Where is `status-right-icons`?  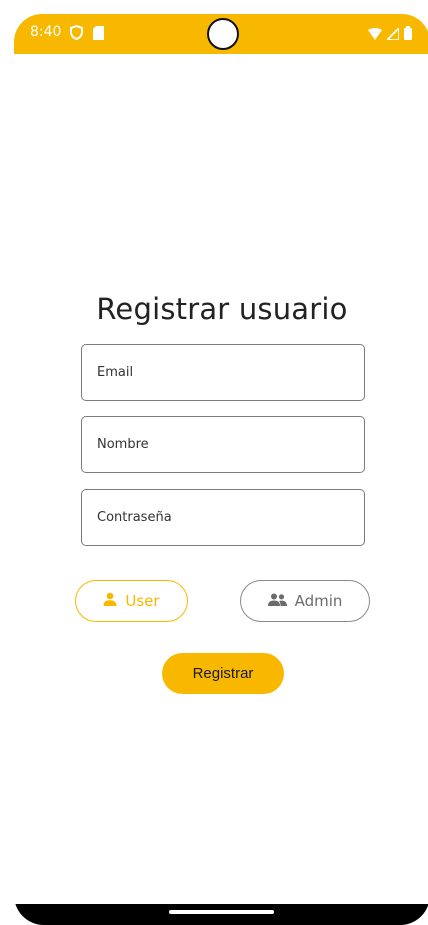
status-right-icons is located at coordinates (390, 34).